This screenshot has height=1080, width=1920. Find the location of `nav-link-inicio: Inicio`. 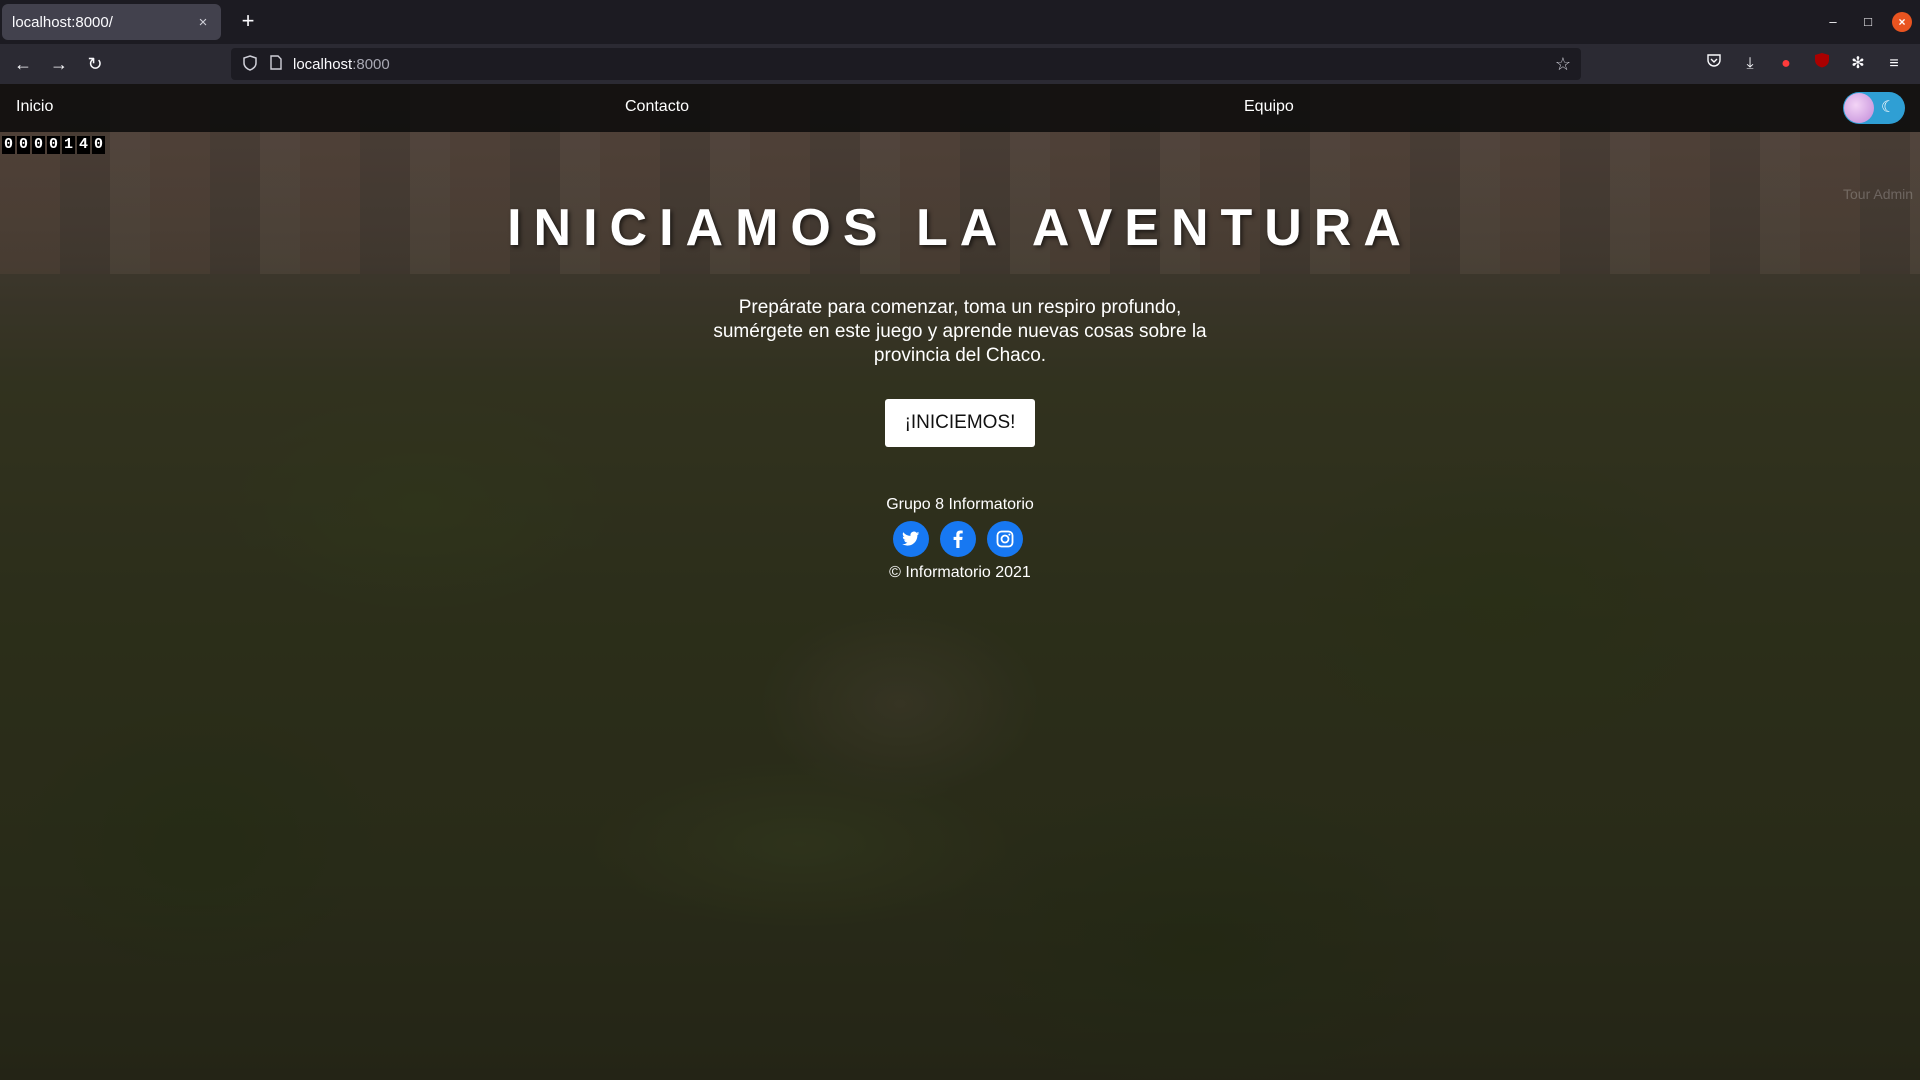

nav-link-inicio: Inicio is located at coordinates (34, 107).